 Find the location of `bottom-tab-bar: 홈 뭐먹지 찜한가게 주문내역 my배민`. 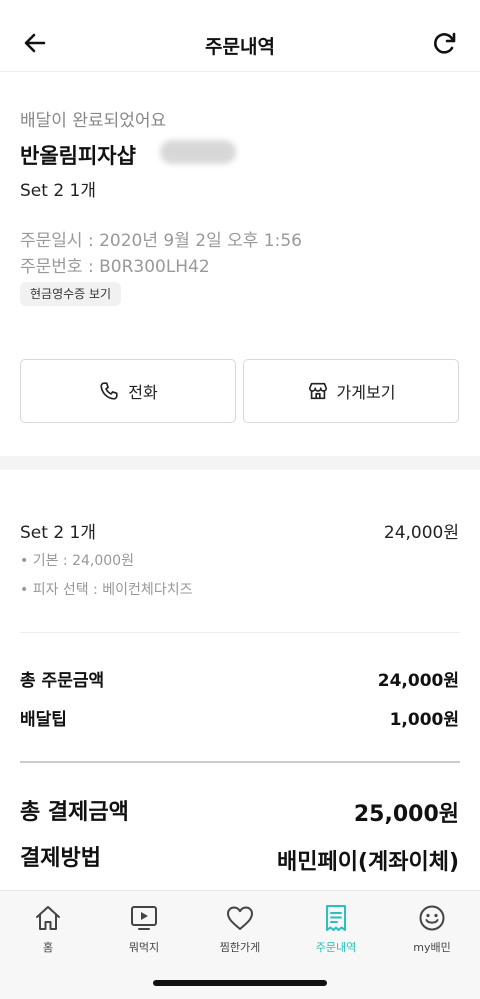

bottom-tab-bar: 홈 뭐먹지 찜한가게 주문내역 my배민 is located at coordinates (240, 944).